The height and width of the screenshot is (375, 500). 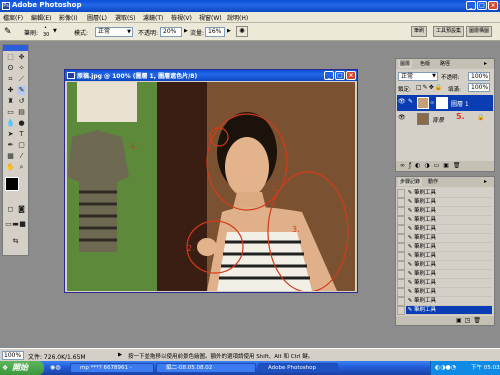 What do you see at coordinates (10, 134) in the screenshot?
I see `path-selection-icon: ➤` at bounding box center [10, 134].